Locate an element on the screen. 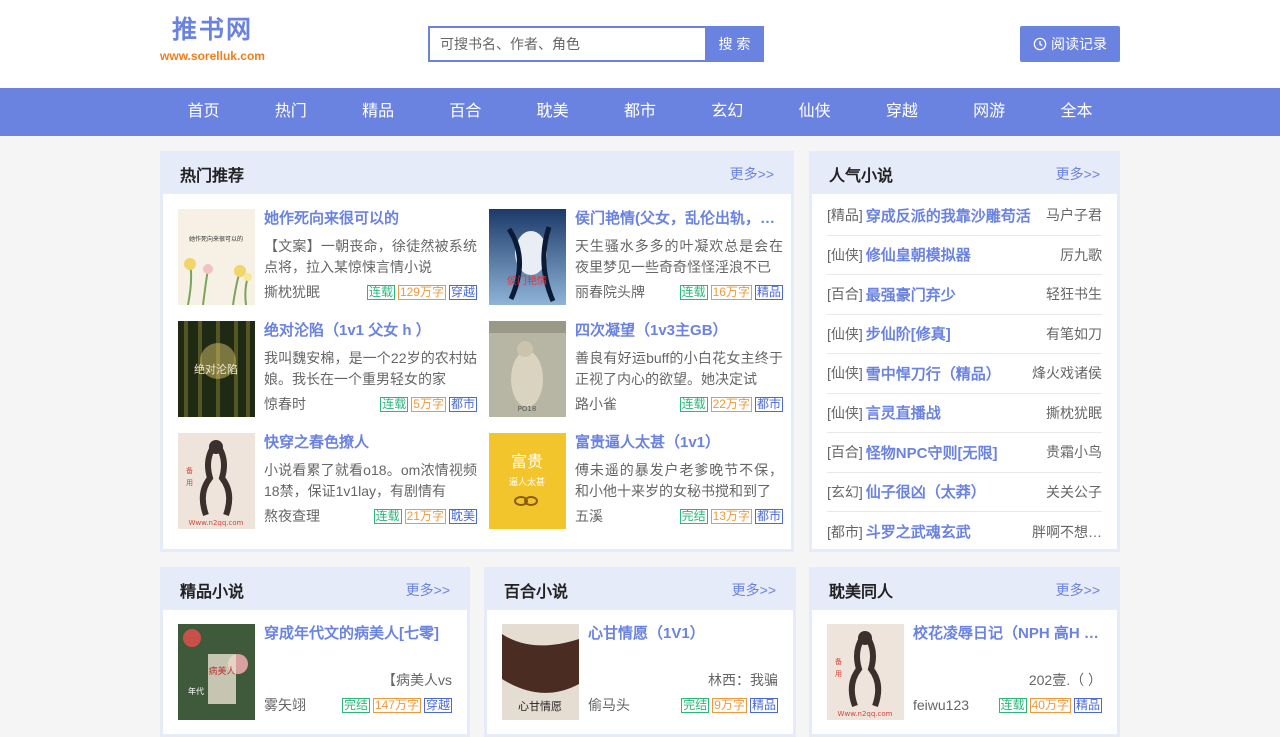 The height and width of the screenshot is (737, 1280). list-item-category: [玄幻] is located at coordinates (845, 492).